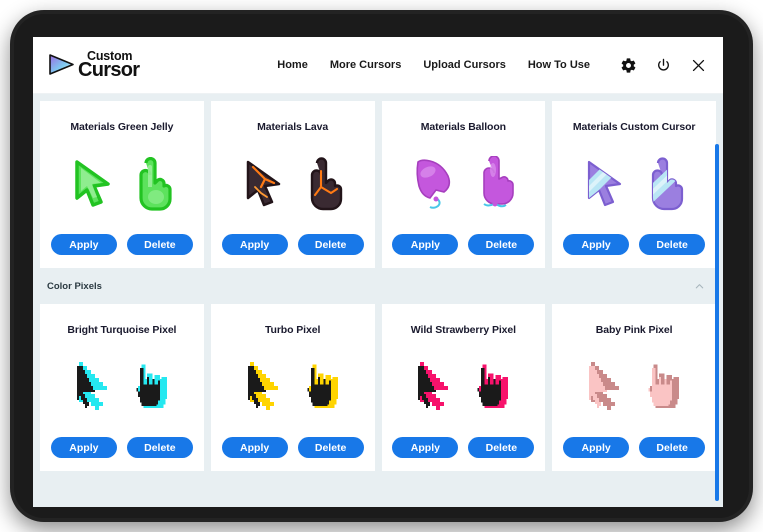 The width and height of the screenshot is (763, 532). I want to click on logo-text-cursor: Cursor, so click(109, 70).